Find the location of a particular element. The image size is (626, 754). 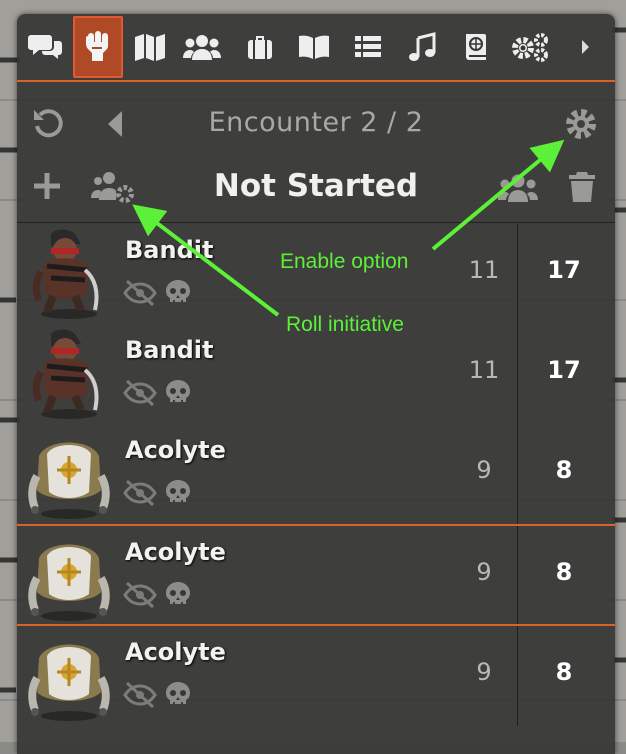

chat-icon is located at coordinates (45, 47).